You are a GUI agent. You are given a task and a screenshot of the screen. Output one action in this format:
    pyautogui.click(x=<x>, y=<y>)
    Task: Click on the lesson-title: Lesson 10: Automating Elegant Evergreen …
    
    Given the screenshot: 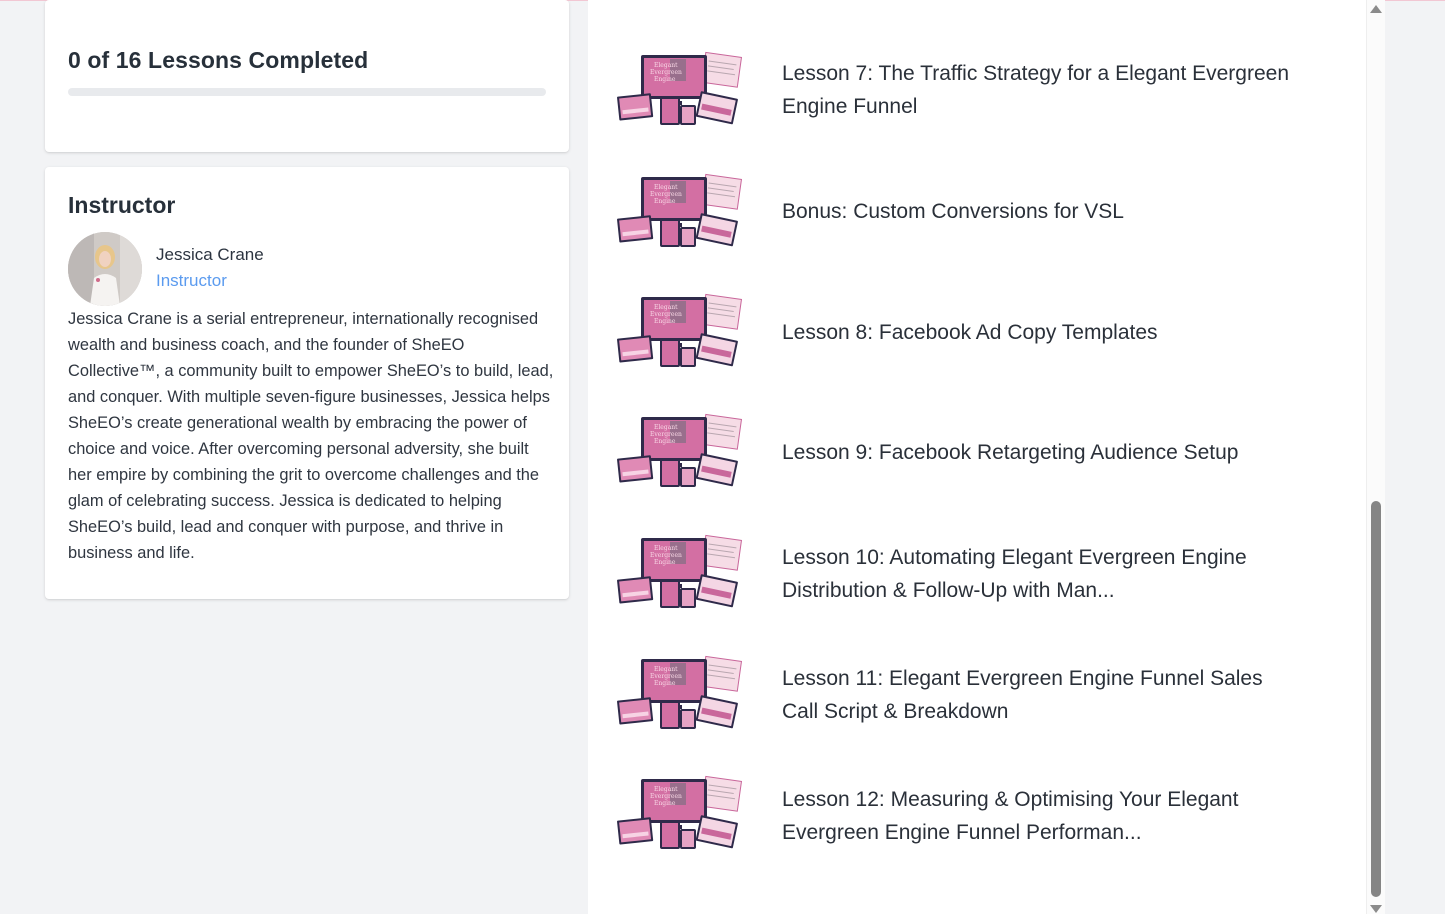 What is the action you would take?
    pyautogui.click(x=1042, y=574)
    